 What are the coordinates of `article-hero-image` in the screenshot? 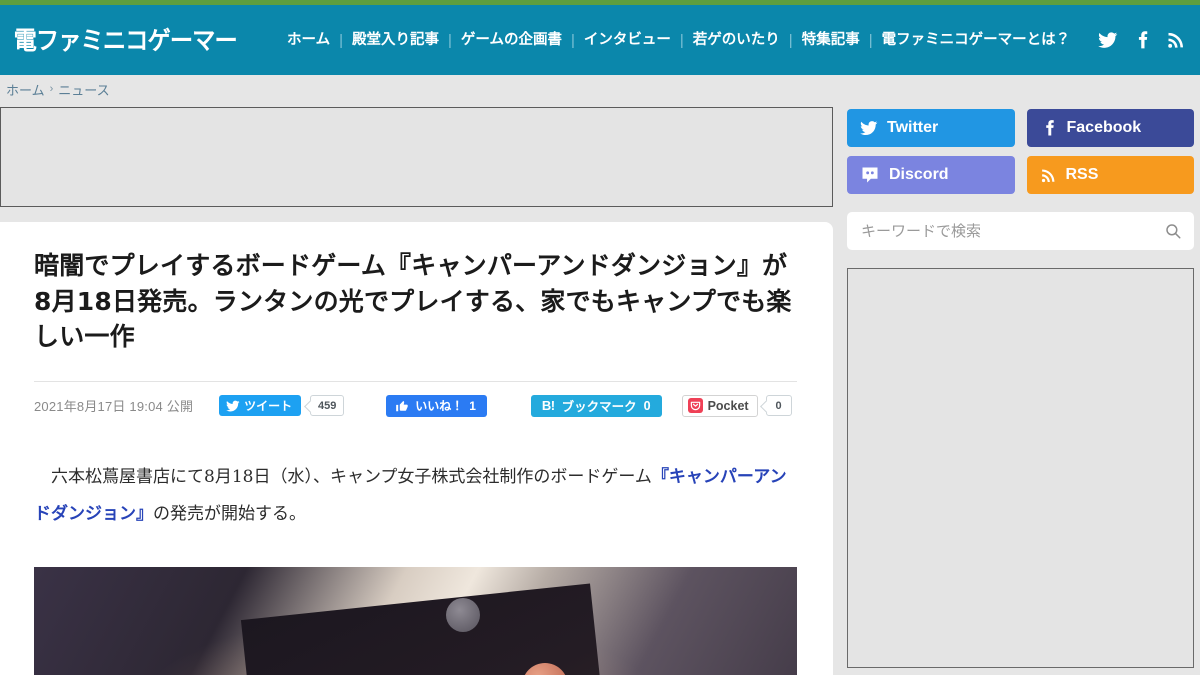 It's located at (415, 621).